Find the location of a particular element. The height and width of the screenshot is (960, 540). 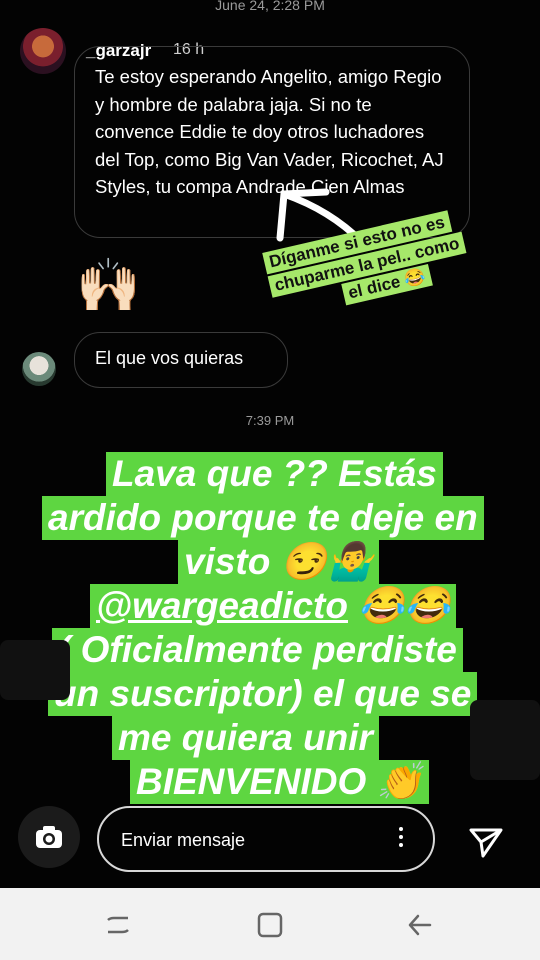

camera-button is located at coordinates (49, 837).